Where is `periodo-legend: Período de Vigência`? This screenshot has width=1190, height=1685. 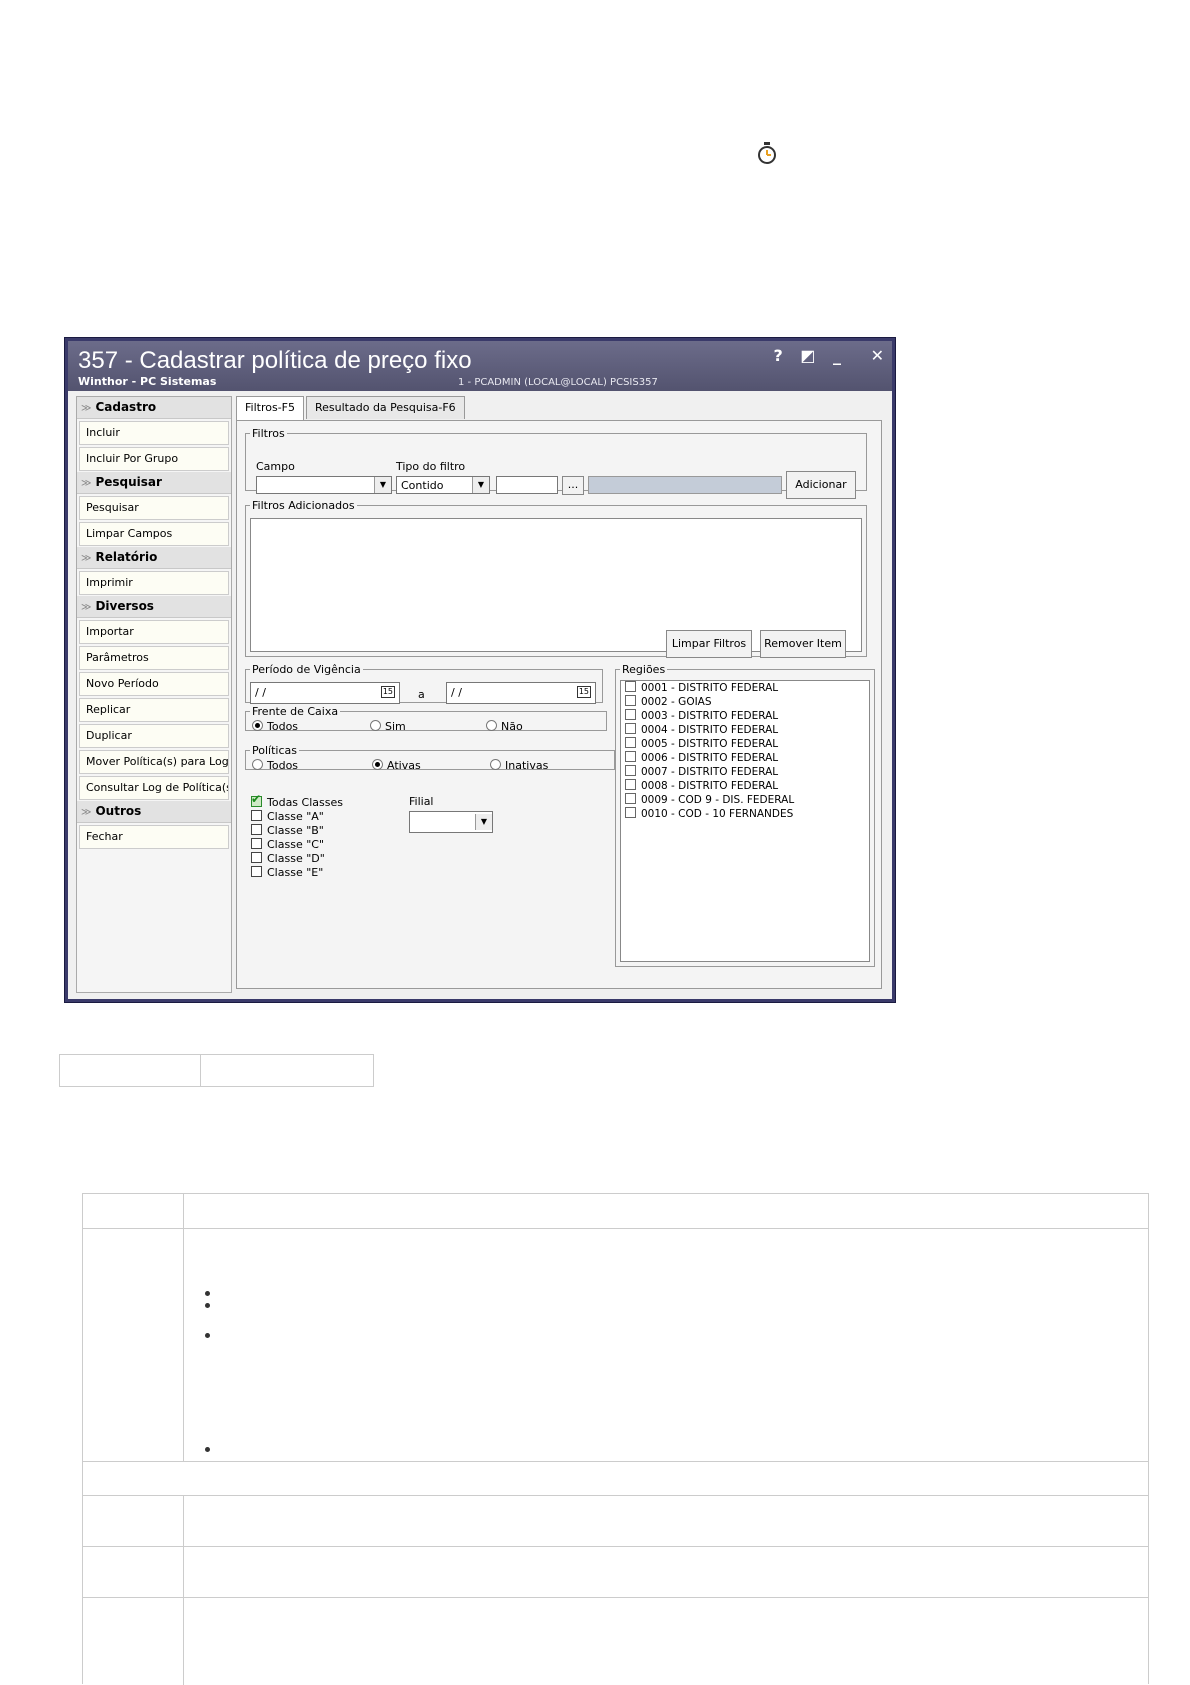
periodo-legend: Período de Vigência is located at coordinates (306, 669).